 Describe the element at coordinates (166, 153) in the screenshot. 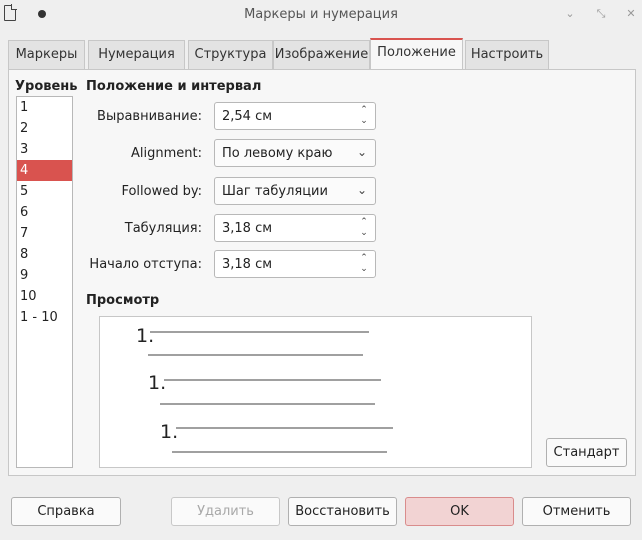

I see `alignment-label: Alignment:` at that location.